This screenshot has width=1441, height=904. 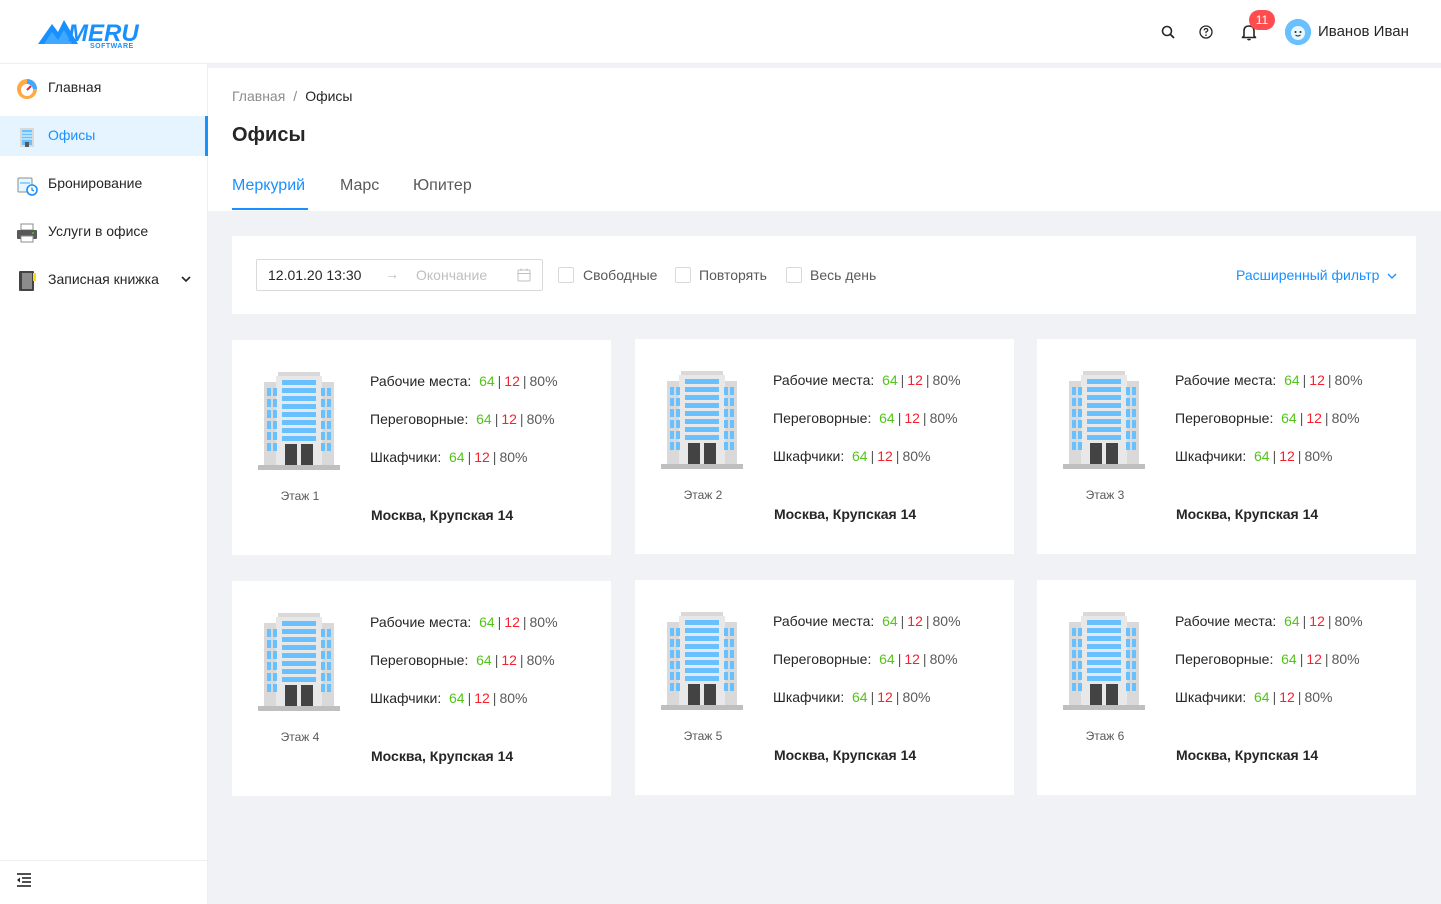 What do you see at coordinates (720, 32) in the screenshot?
I see `top-header: MERU SOFTWARE 11 Иванов Иван` at bounding box center [720, 32].